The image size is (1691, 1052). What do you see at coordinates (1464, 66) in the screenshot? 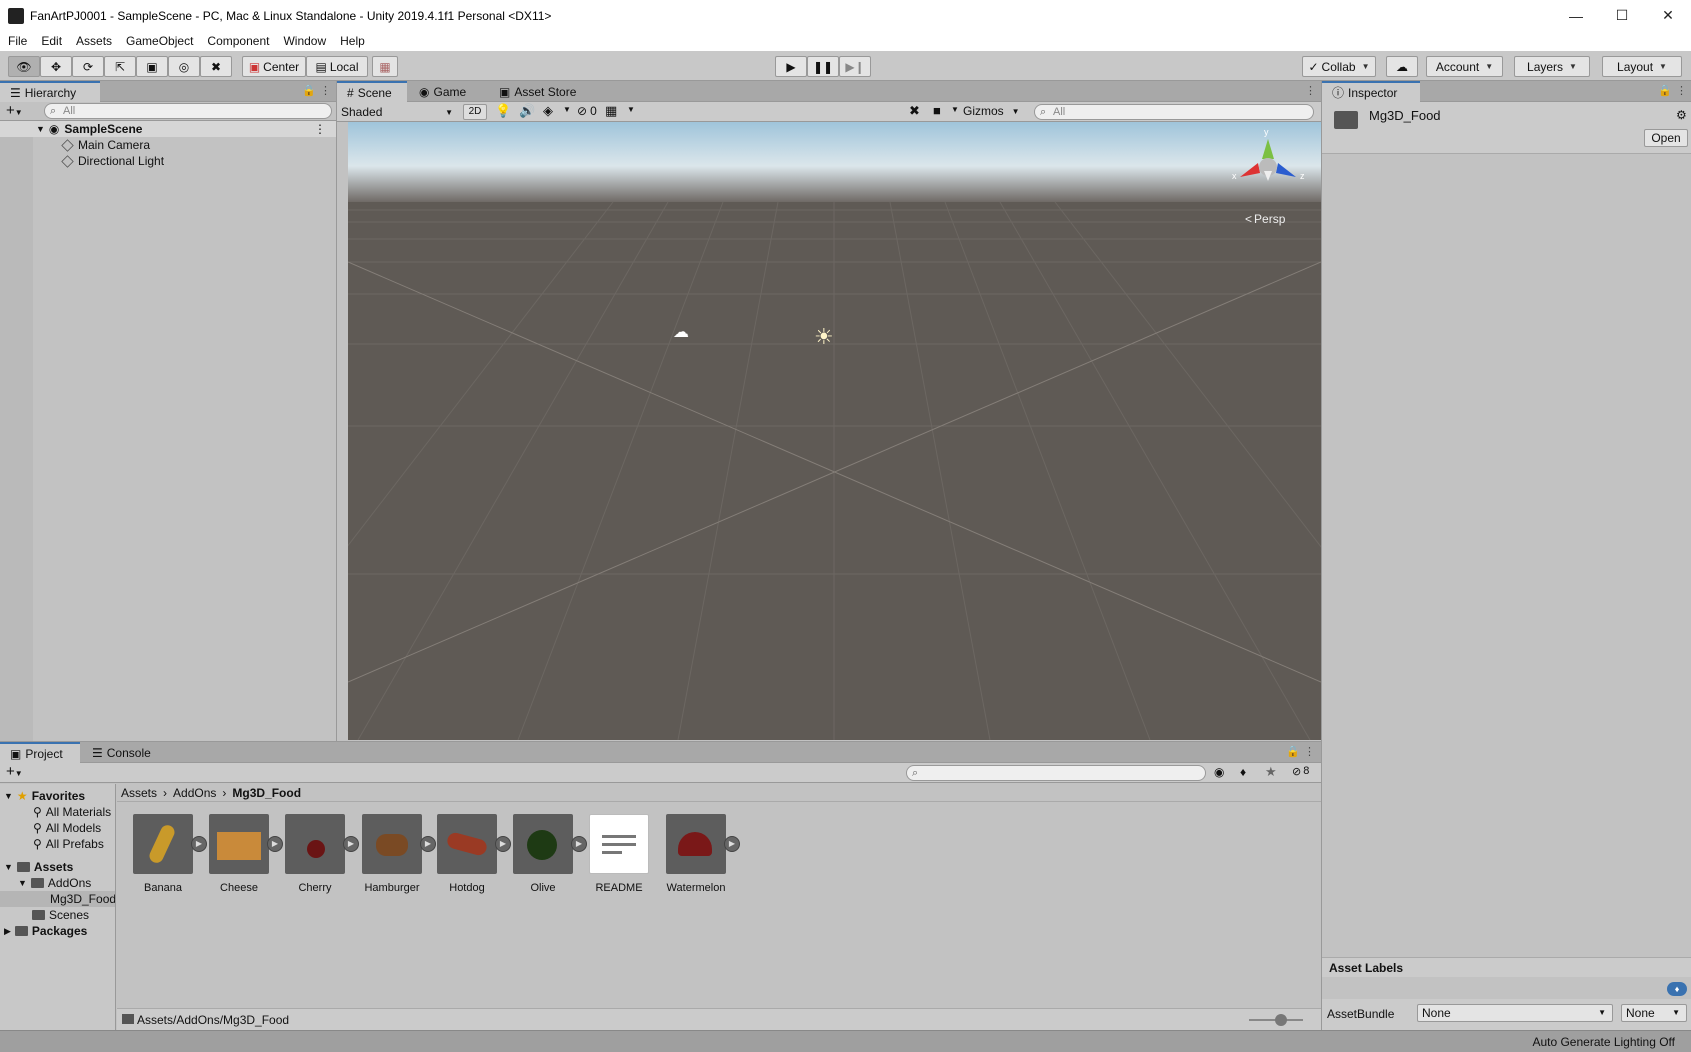
I see `account-dropdown: Account ▼` at bounding box center [1464, 66].